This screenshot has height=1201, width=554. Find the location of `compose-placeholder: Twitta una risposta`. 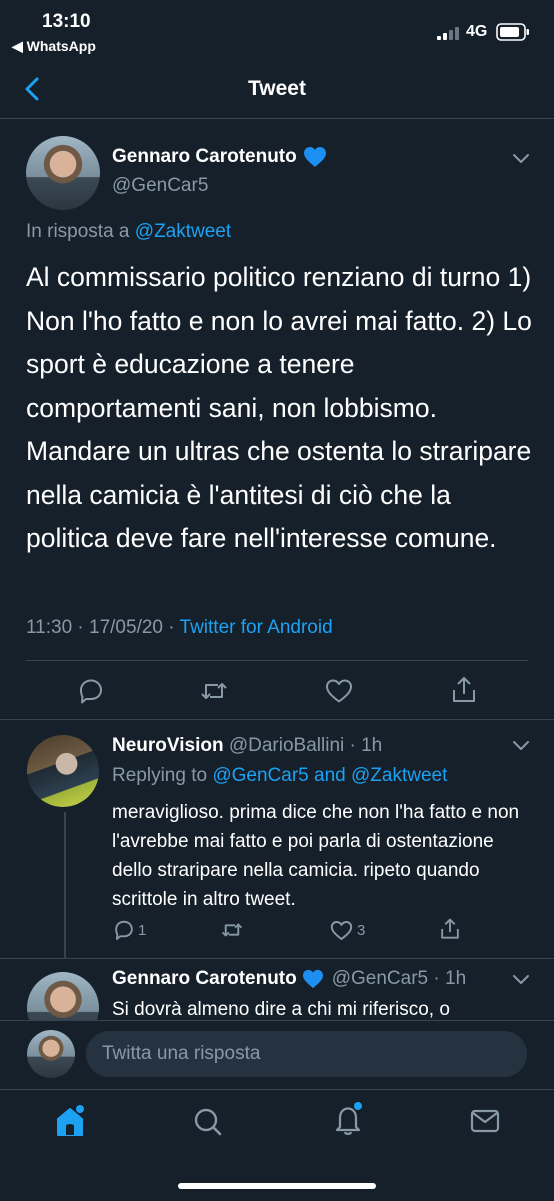

compose-placeholder: Twitta una risposta is located at coordinates (181, 1053).